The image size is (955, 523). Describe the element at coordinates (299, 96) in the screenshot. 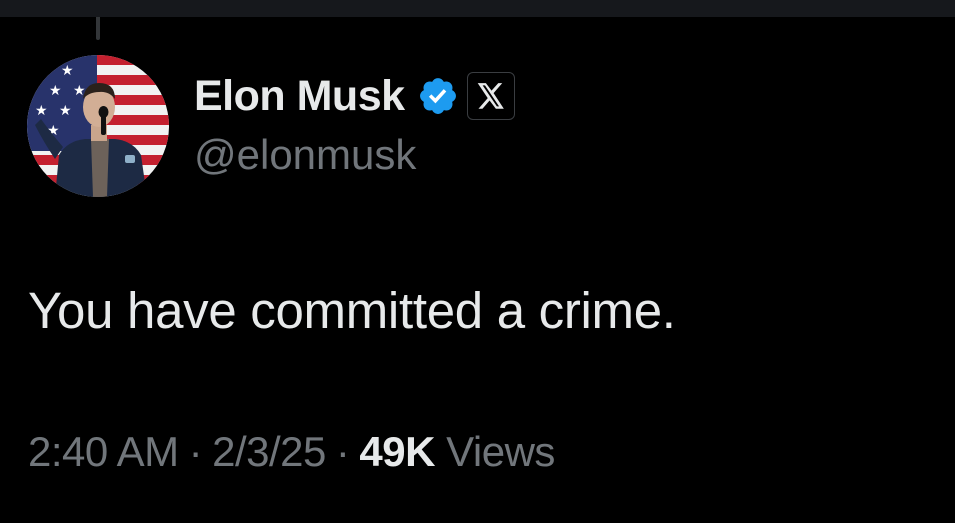

I see `author-display-name: Elon Musk` at that location.